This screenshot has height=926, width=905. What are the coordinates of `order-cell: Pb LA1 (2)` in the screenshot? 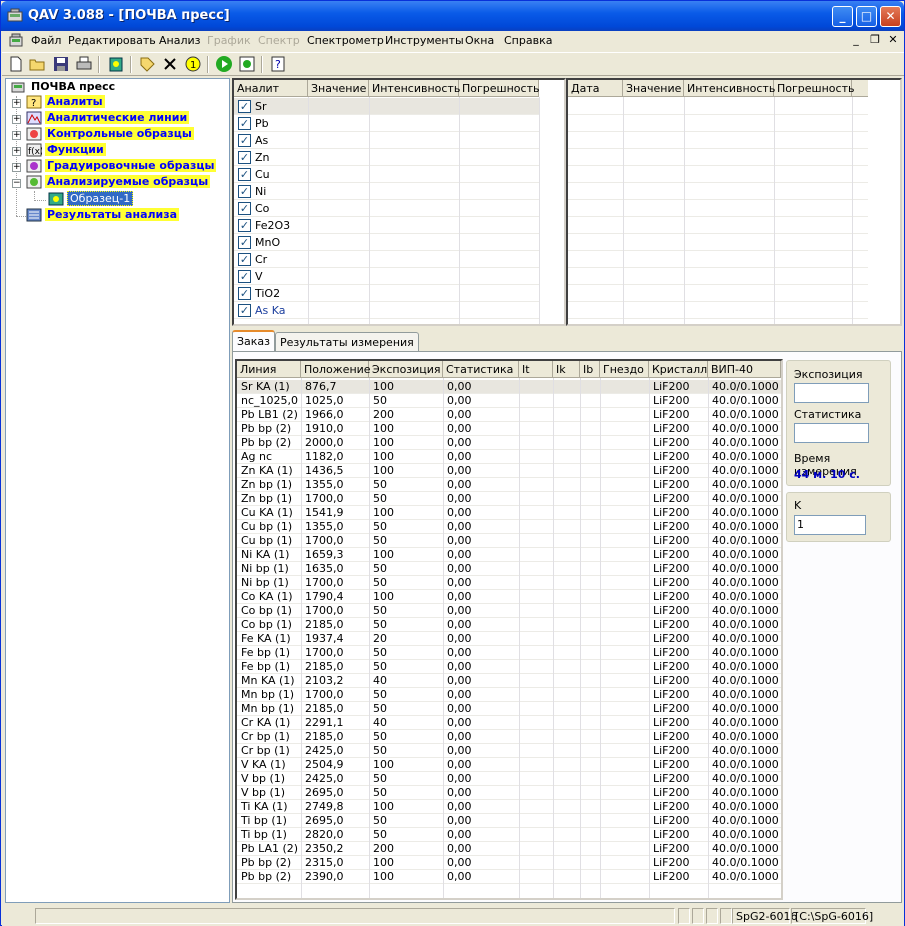 It's located at (269, 848).